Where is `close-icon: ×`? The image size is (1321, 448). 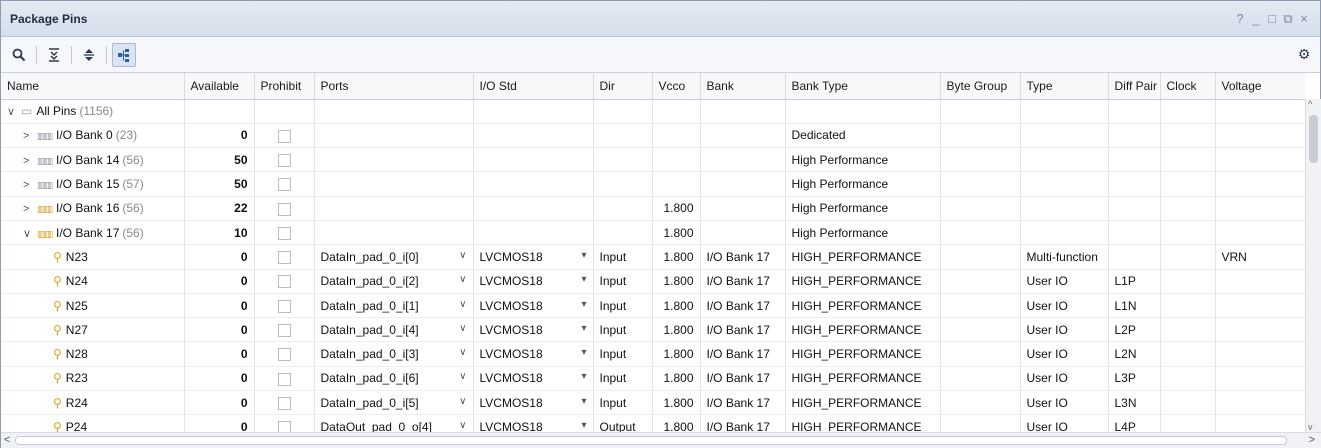
close-icon: × is located at coordinates (1304, 19).